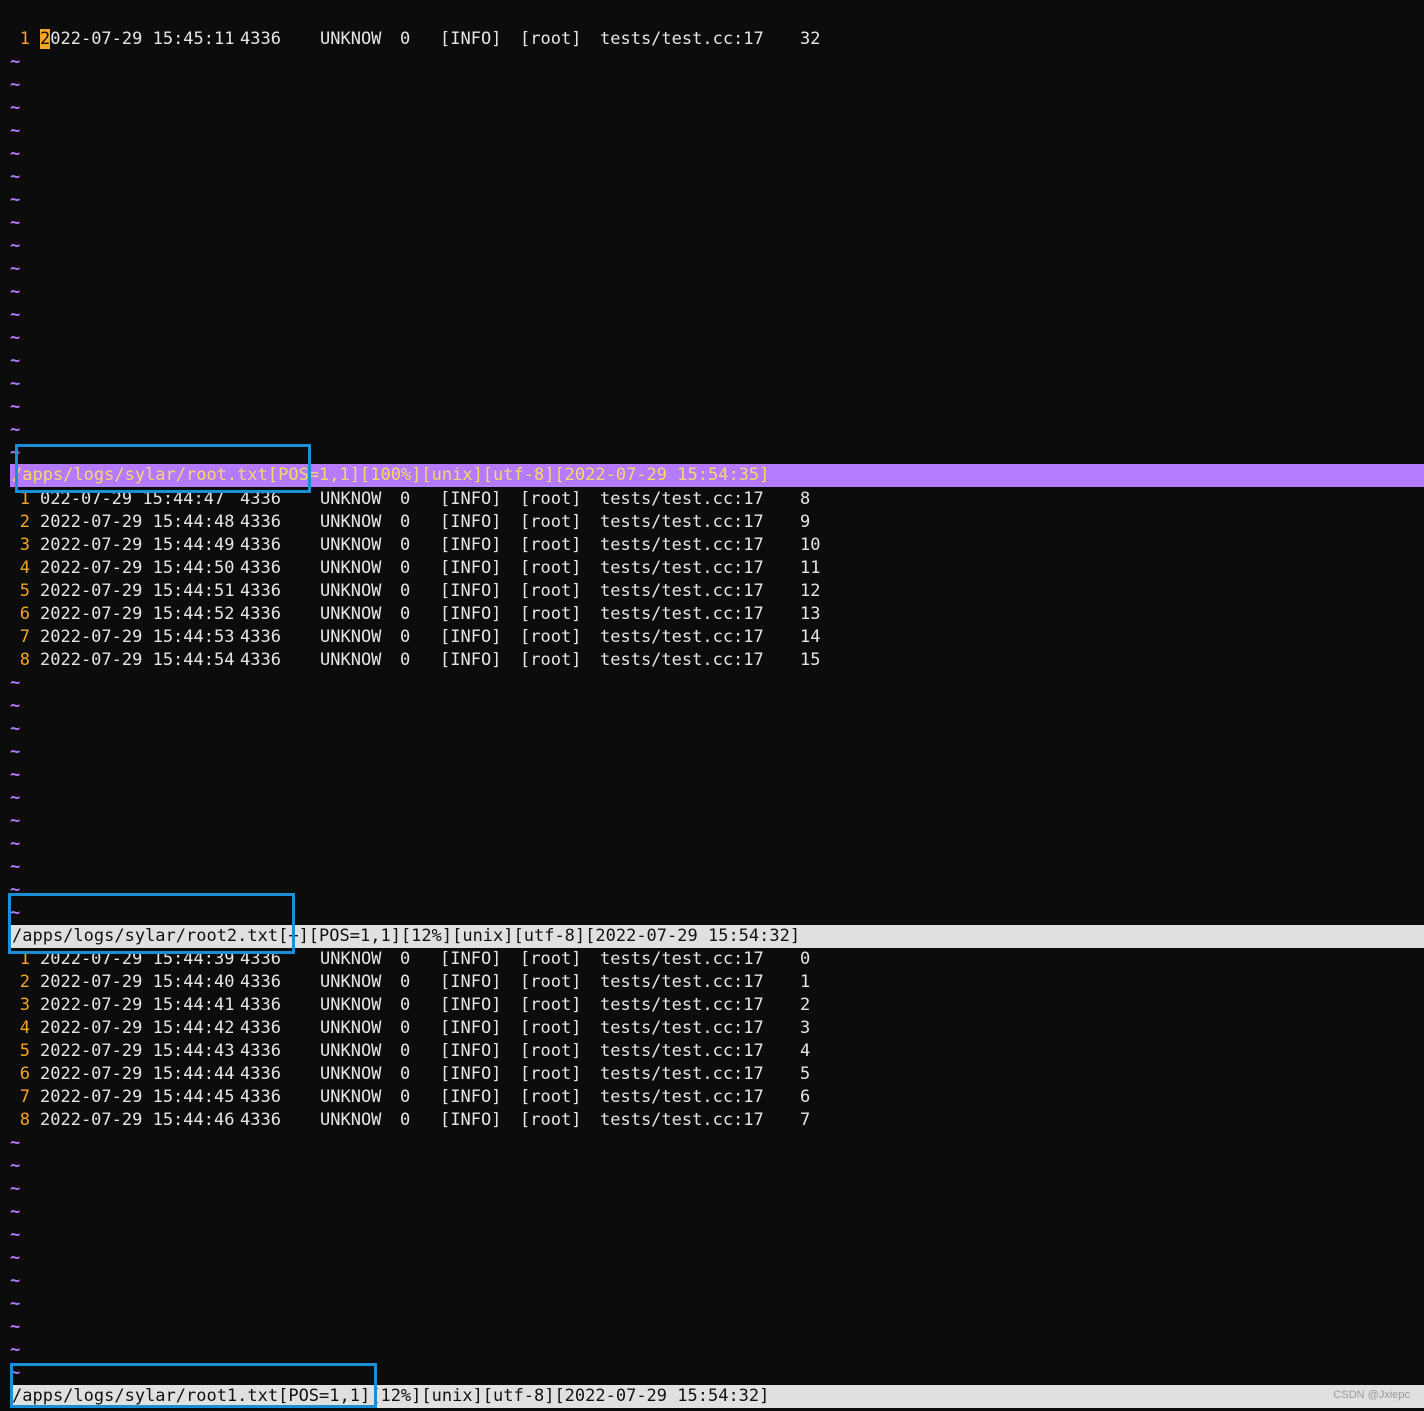  Describe the element at coordinates (24, 39) in the screenshot. I see `line-number: 1` at that location.